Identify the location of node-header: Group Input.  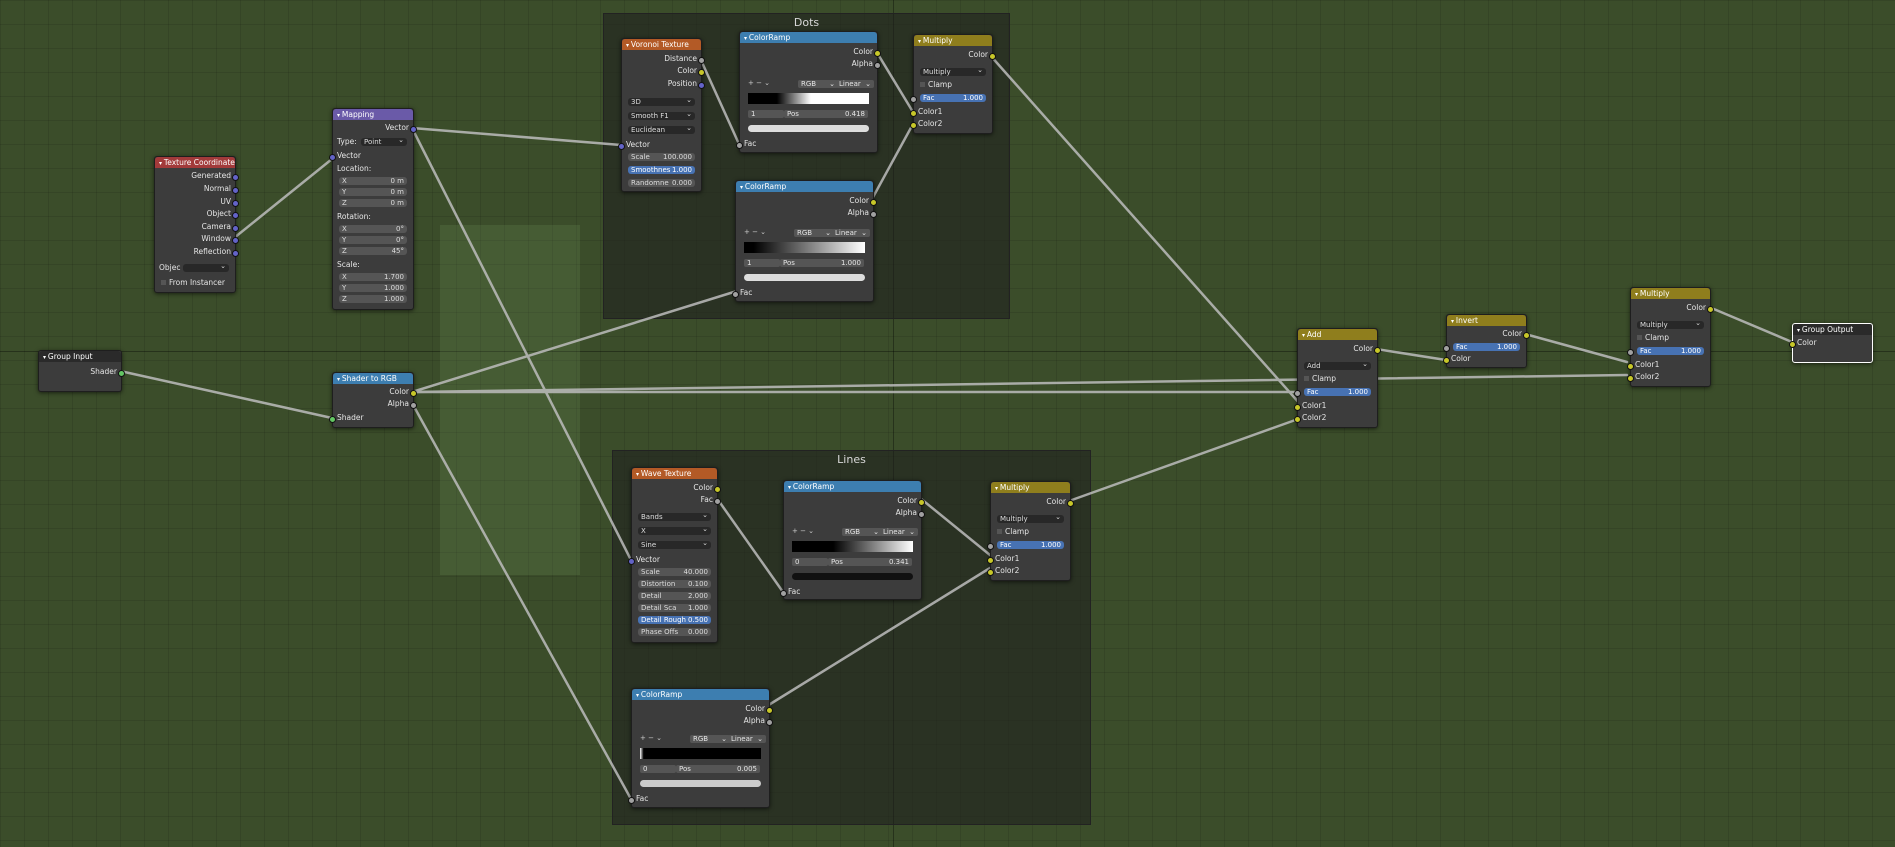
(80, 356).